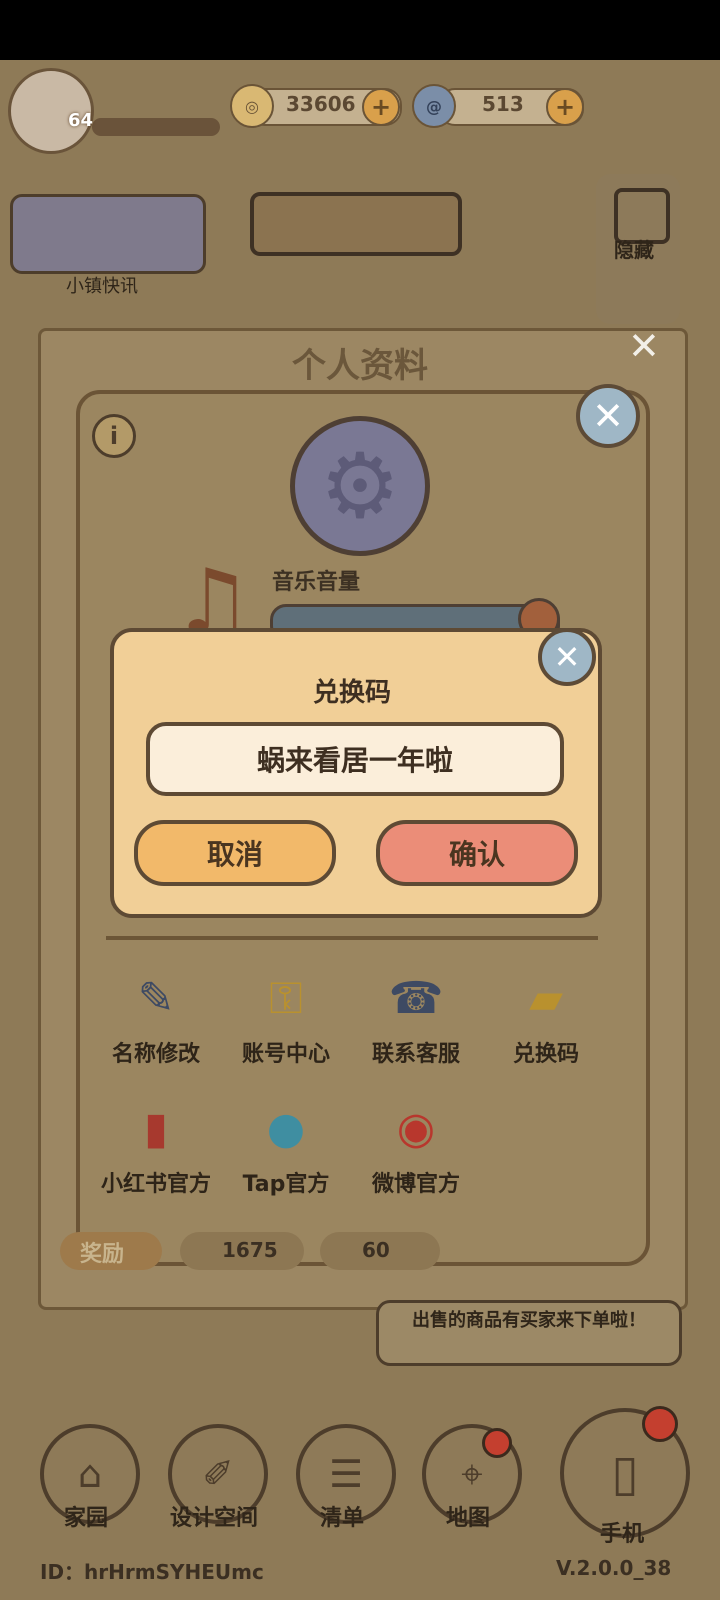 The width and height of the screenshot is (720, 1600). Describe the element at coordinates (477, 853) in the screenshot. I see `confirm-button: 确认` at that location.